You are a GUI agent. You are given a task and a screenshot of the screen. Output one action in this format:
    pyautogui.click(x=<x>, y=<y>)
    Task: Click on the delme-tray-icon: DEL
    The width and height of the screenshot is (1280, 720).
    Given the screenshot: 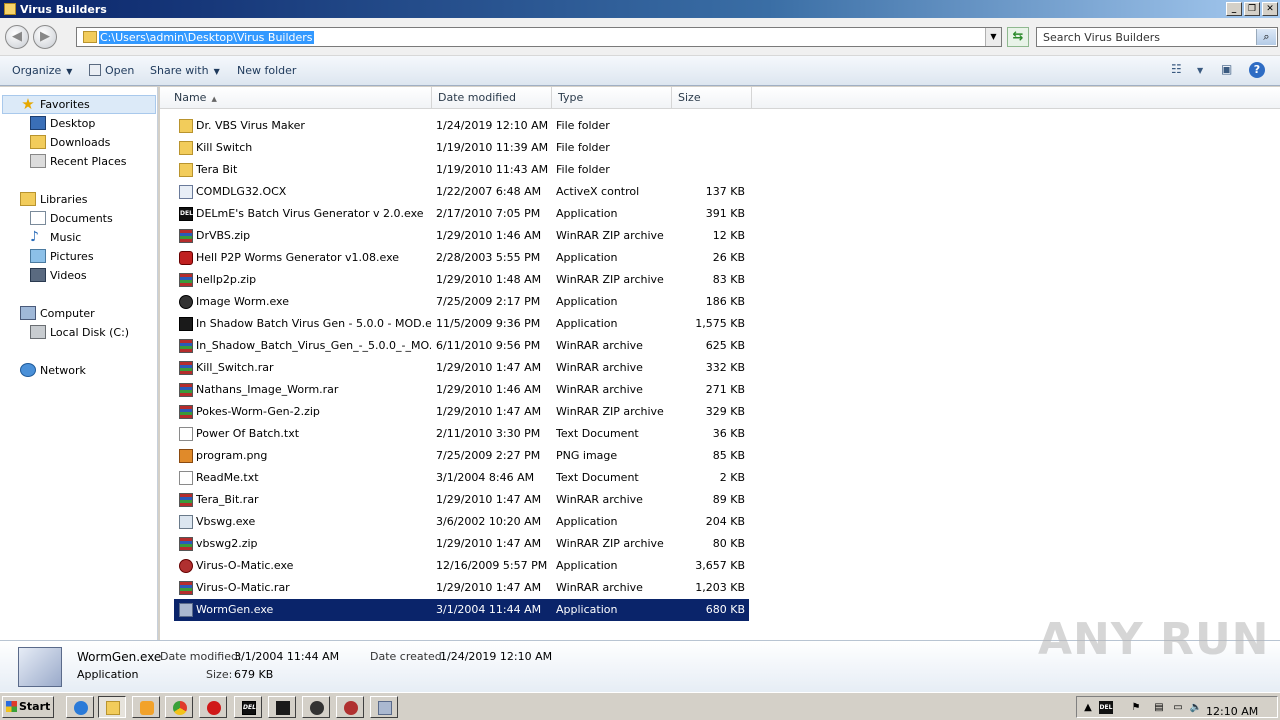 What is the action you would take?
    pyautogui.click(x=1106, y=707)
    